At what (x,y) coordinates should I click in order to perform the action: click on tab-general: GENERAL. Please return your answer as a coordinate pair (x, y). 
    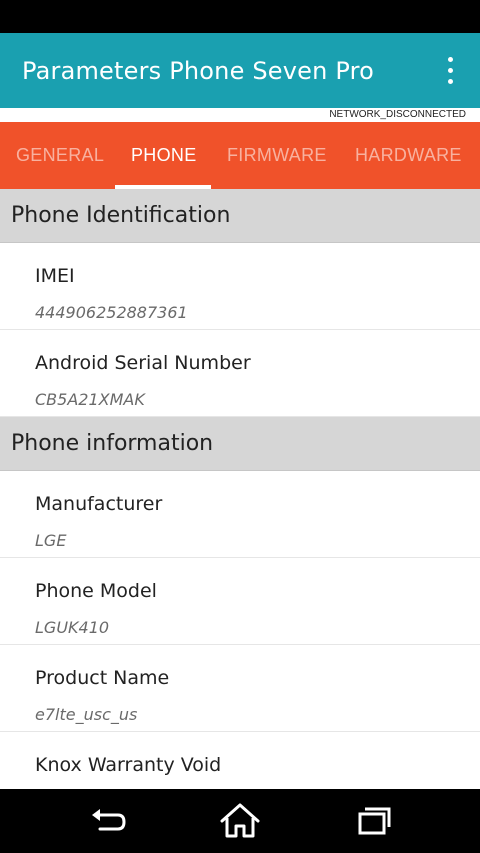
    Looking at the image, I should click on (60, 155).